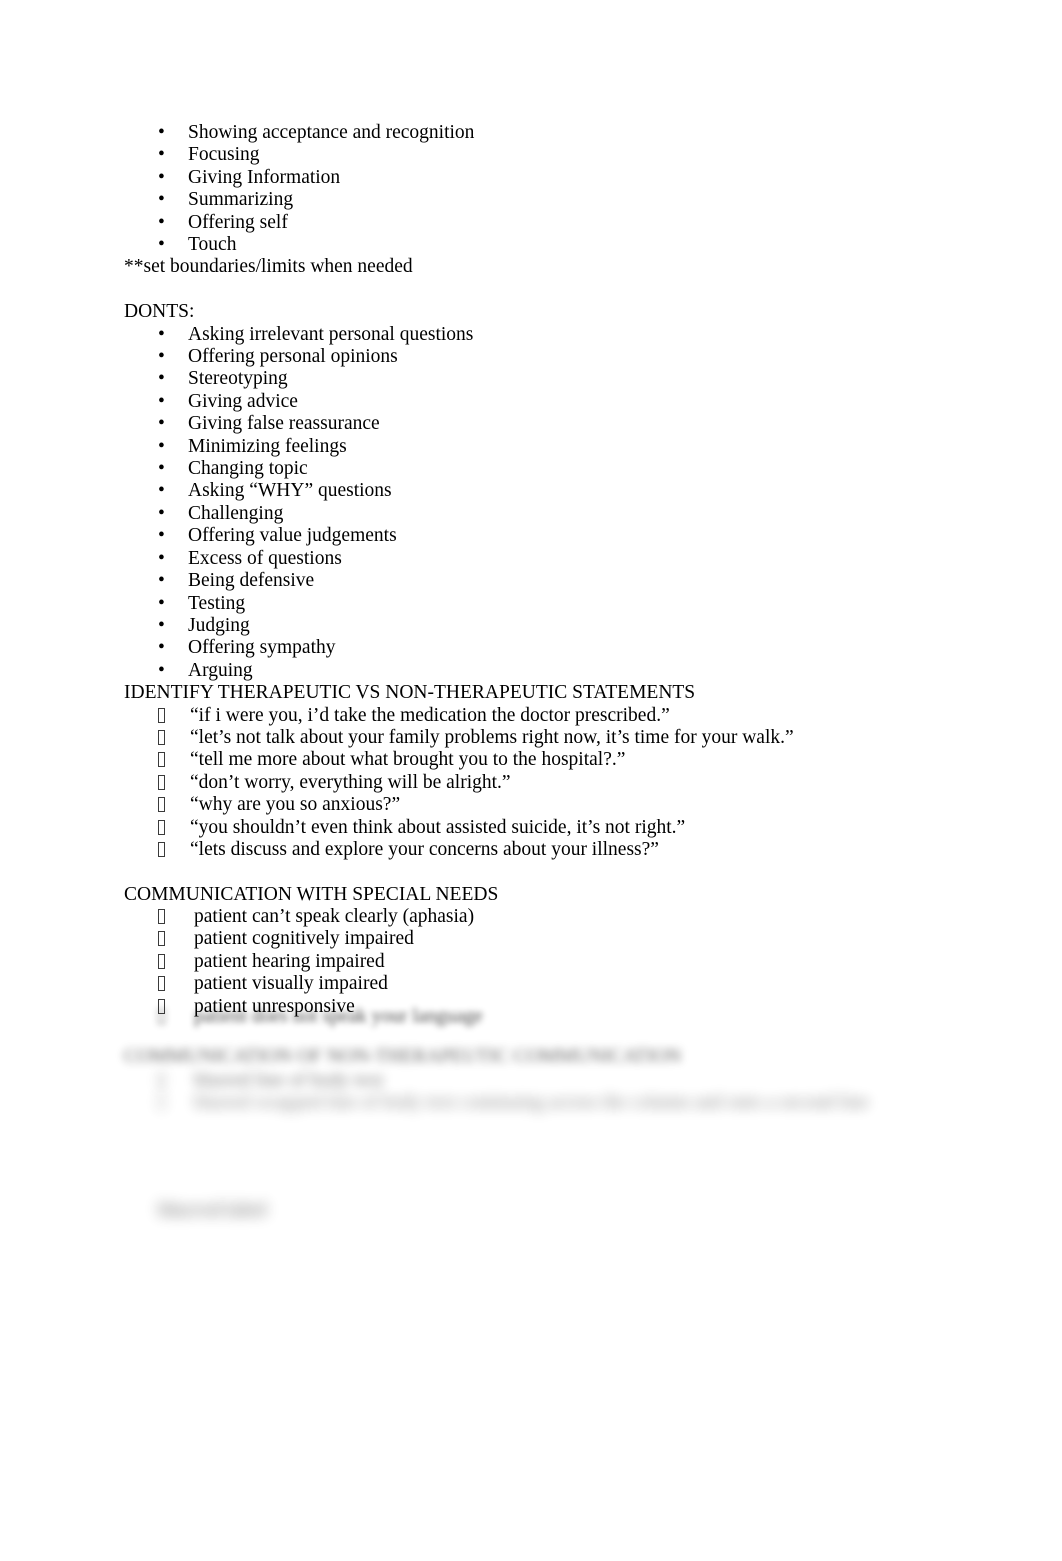  Describe the element at coordinates (524, 155) in the screenshot. I see `list-item: • Focusing` at that location.